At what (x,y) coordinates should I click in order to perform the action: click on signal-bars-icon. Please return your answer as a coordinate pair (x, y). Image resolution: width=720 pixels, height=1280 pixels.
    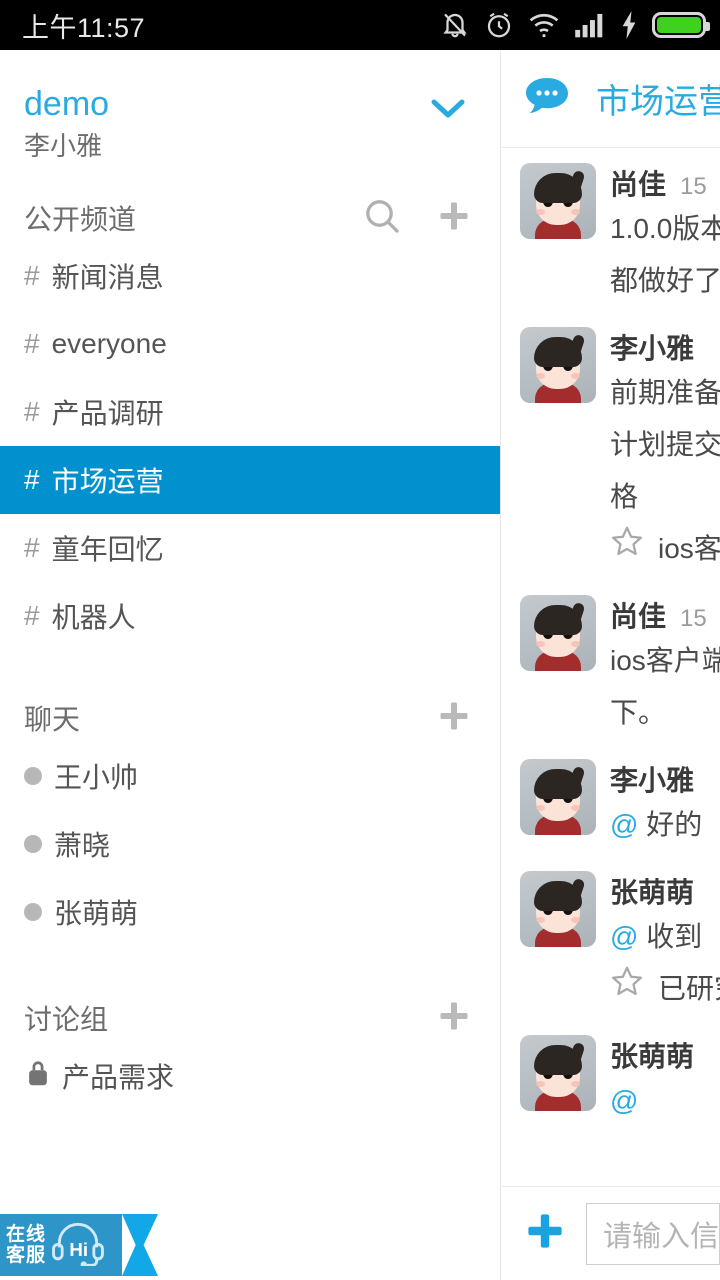
    Looking at the image, I should click on (590, 25).